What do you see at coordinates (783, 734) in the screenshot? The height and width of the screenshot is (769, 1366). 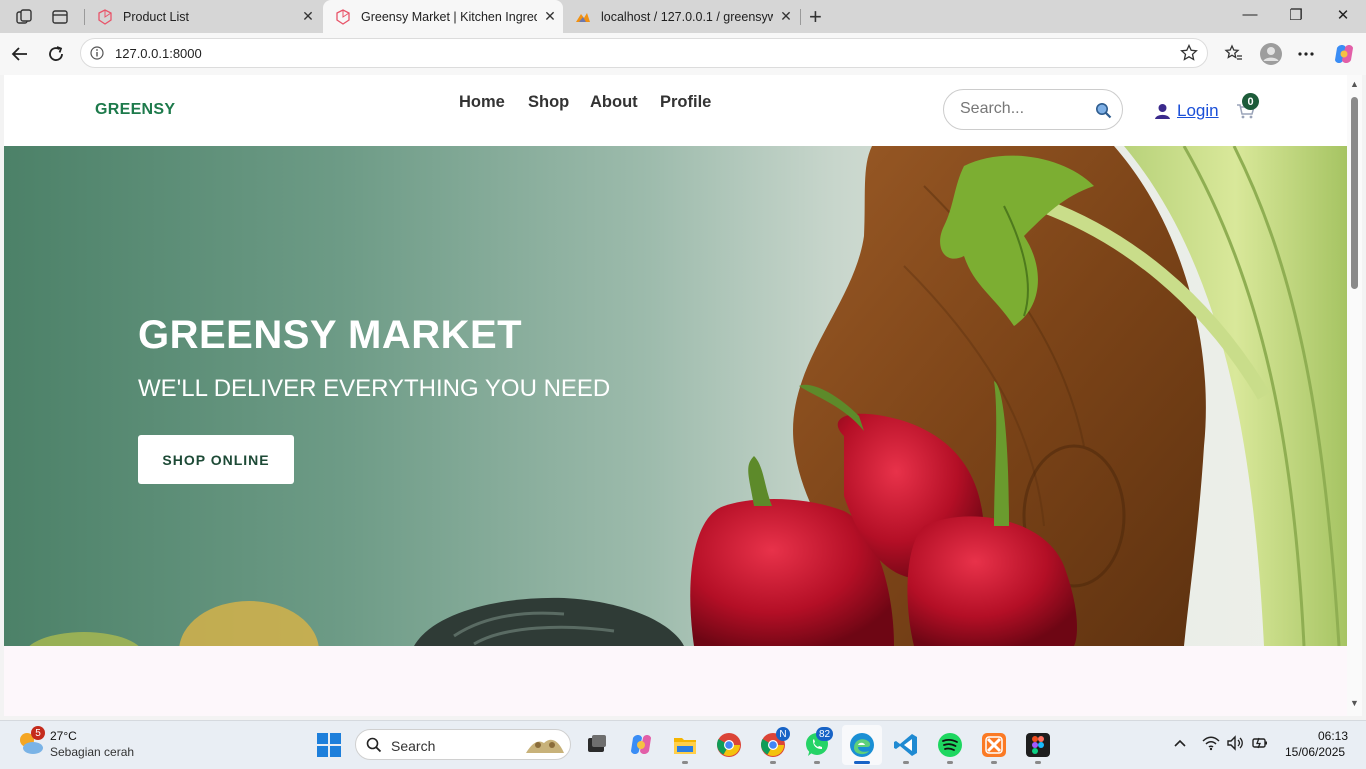 I see `chrome-profile-badge: N` at bounding box center [783, 734].